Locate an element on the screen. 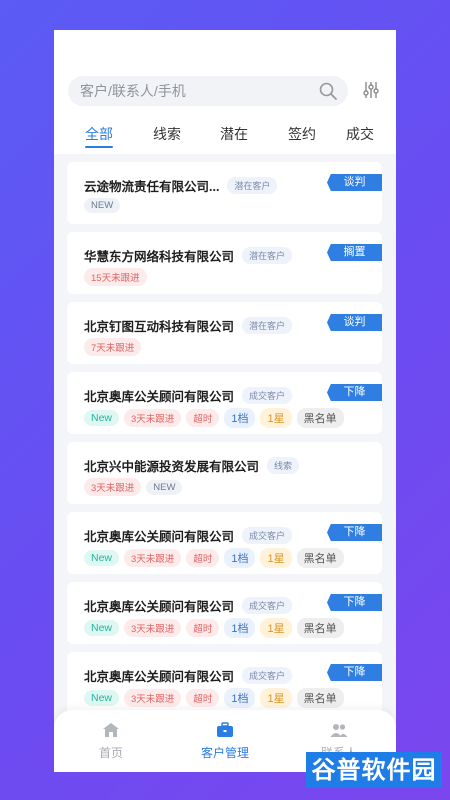 This screenshot has width=450, height=800. active-tab-indicator is located at coordinates (99, 147).